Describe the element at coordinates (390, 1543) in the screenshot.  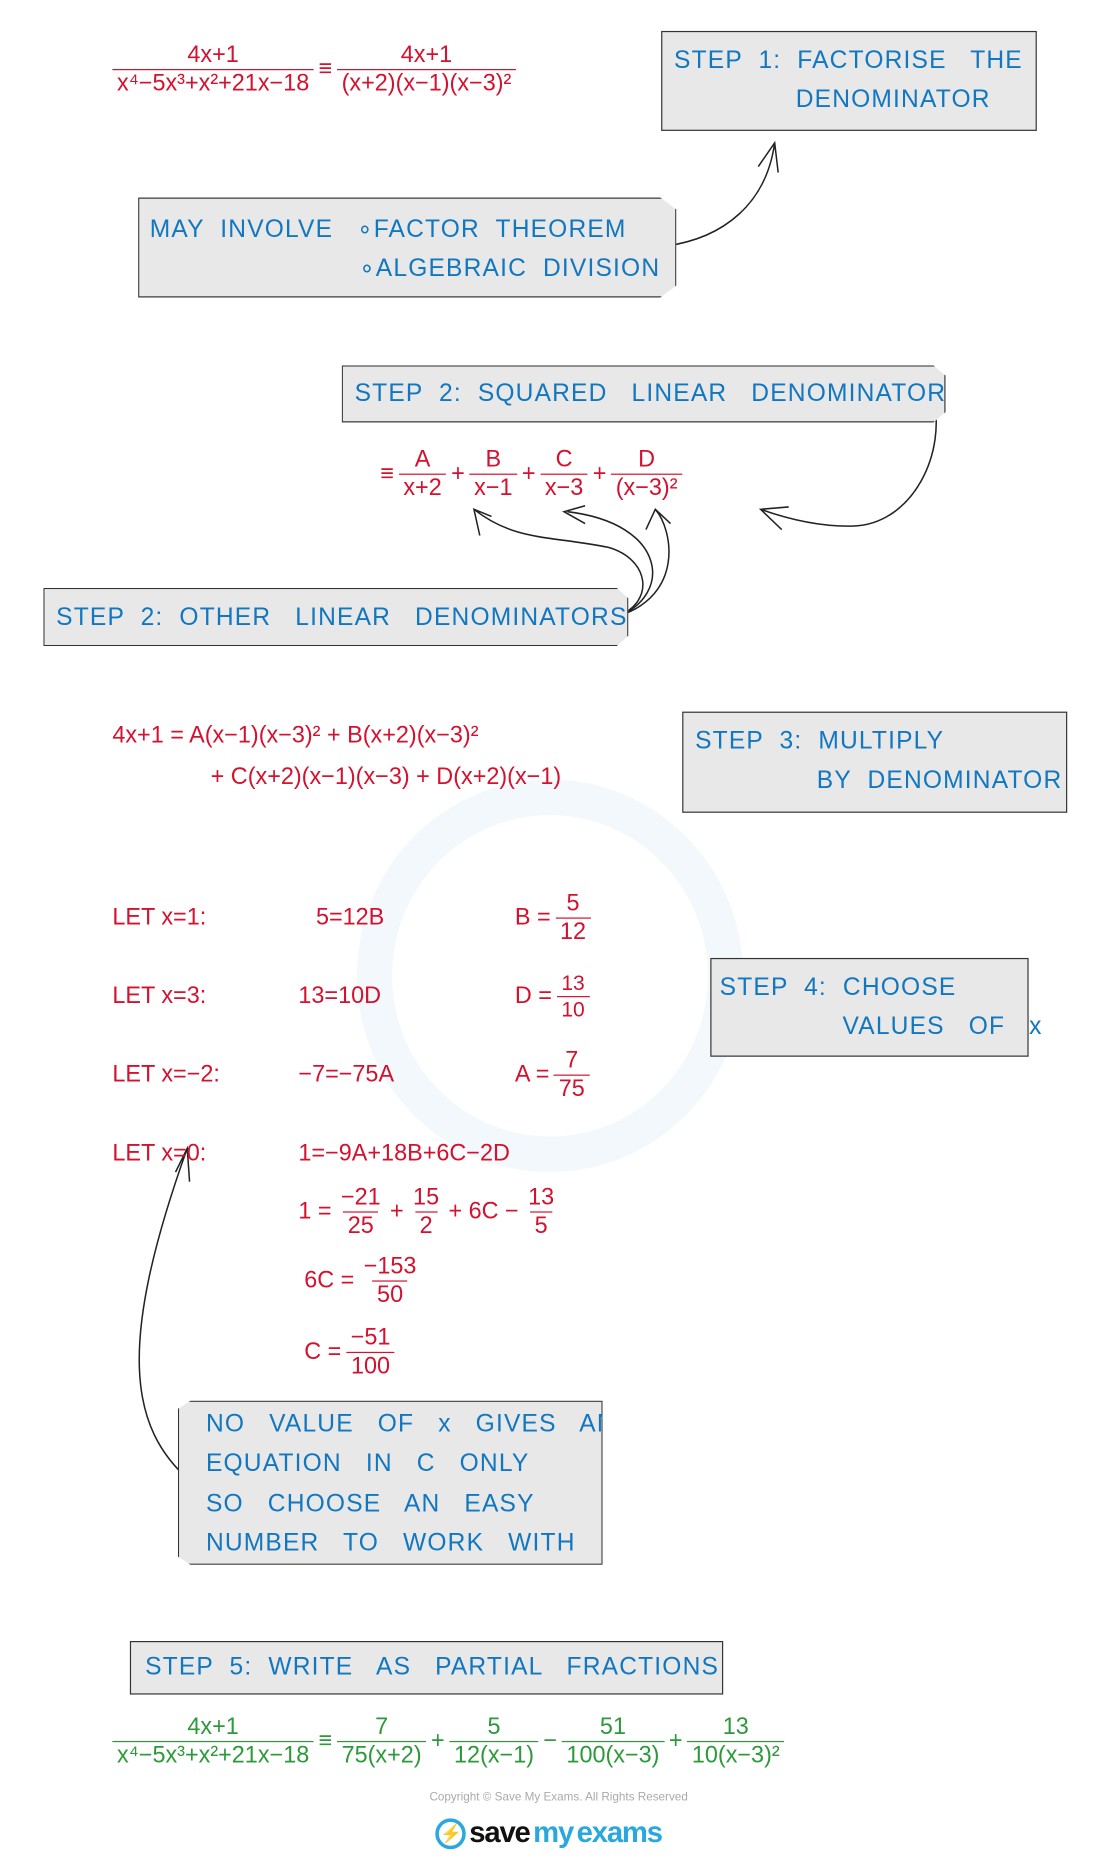
I see `note-line: NUMBER TO WORK WITH` at that location.